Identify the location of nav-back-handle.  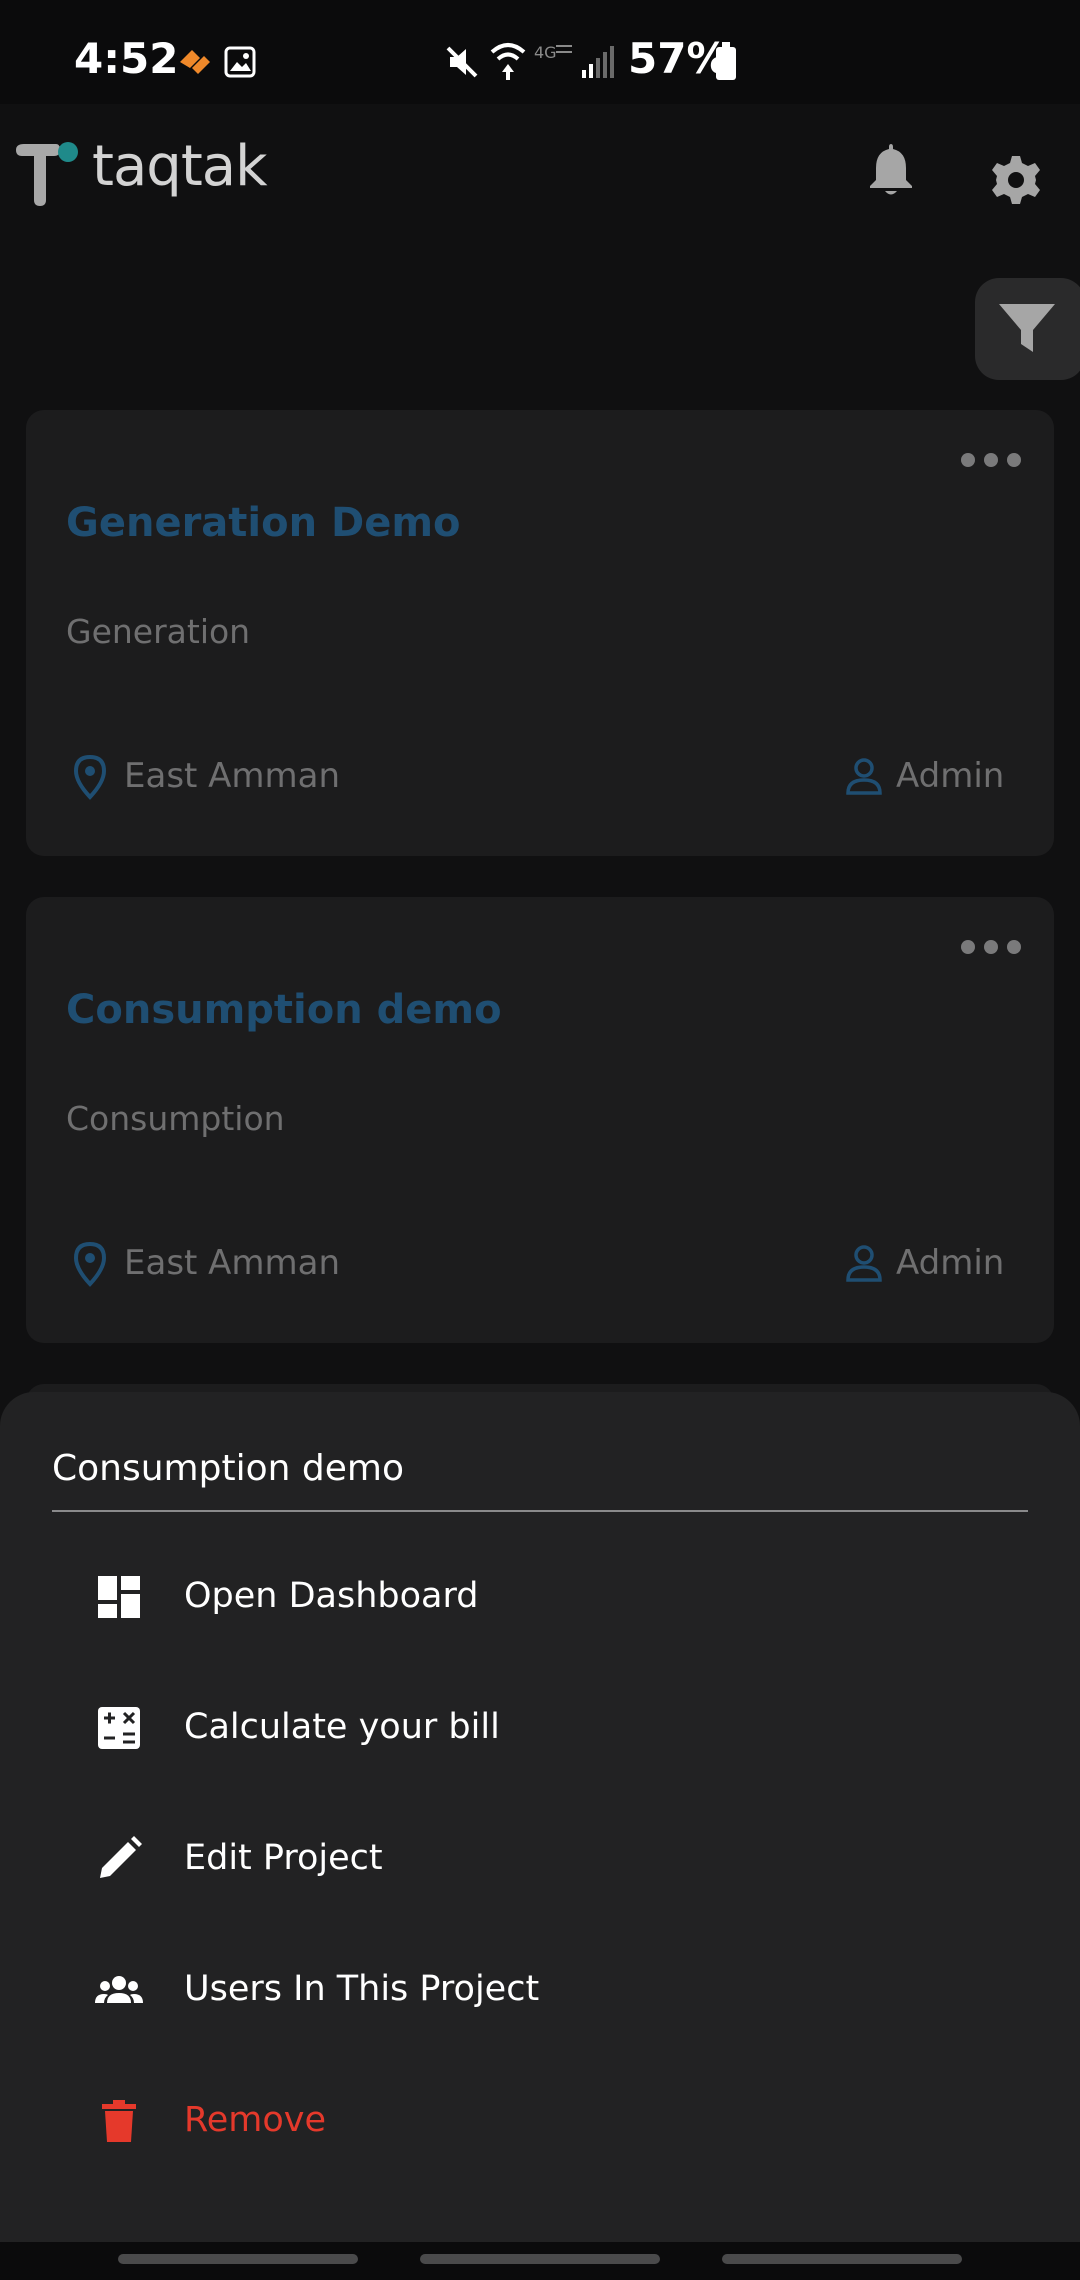
(842, 2259).